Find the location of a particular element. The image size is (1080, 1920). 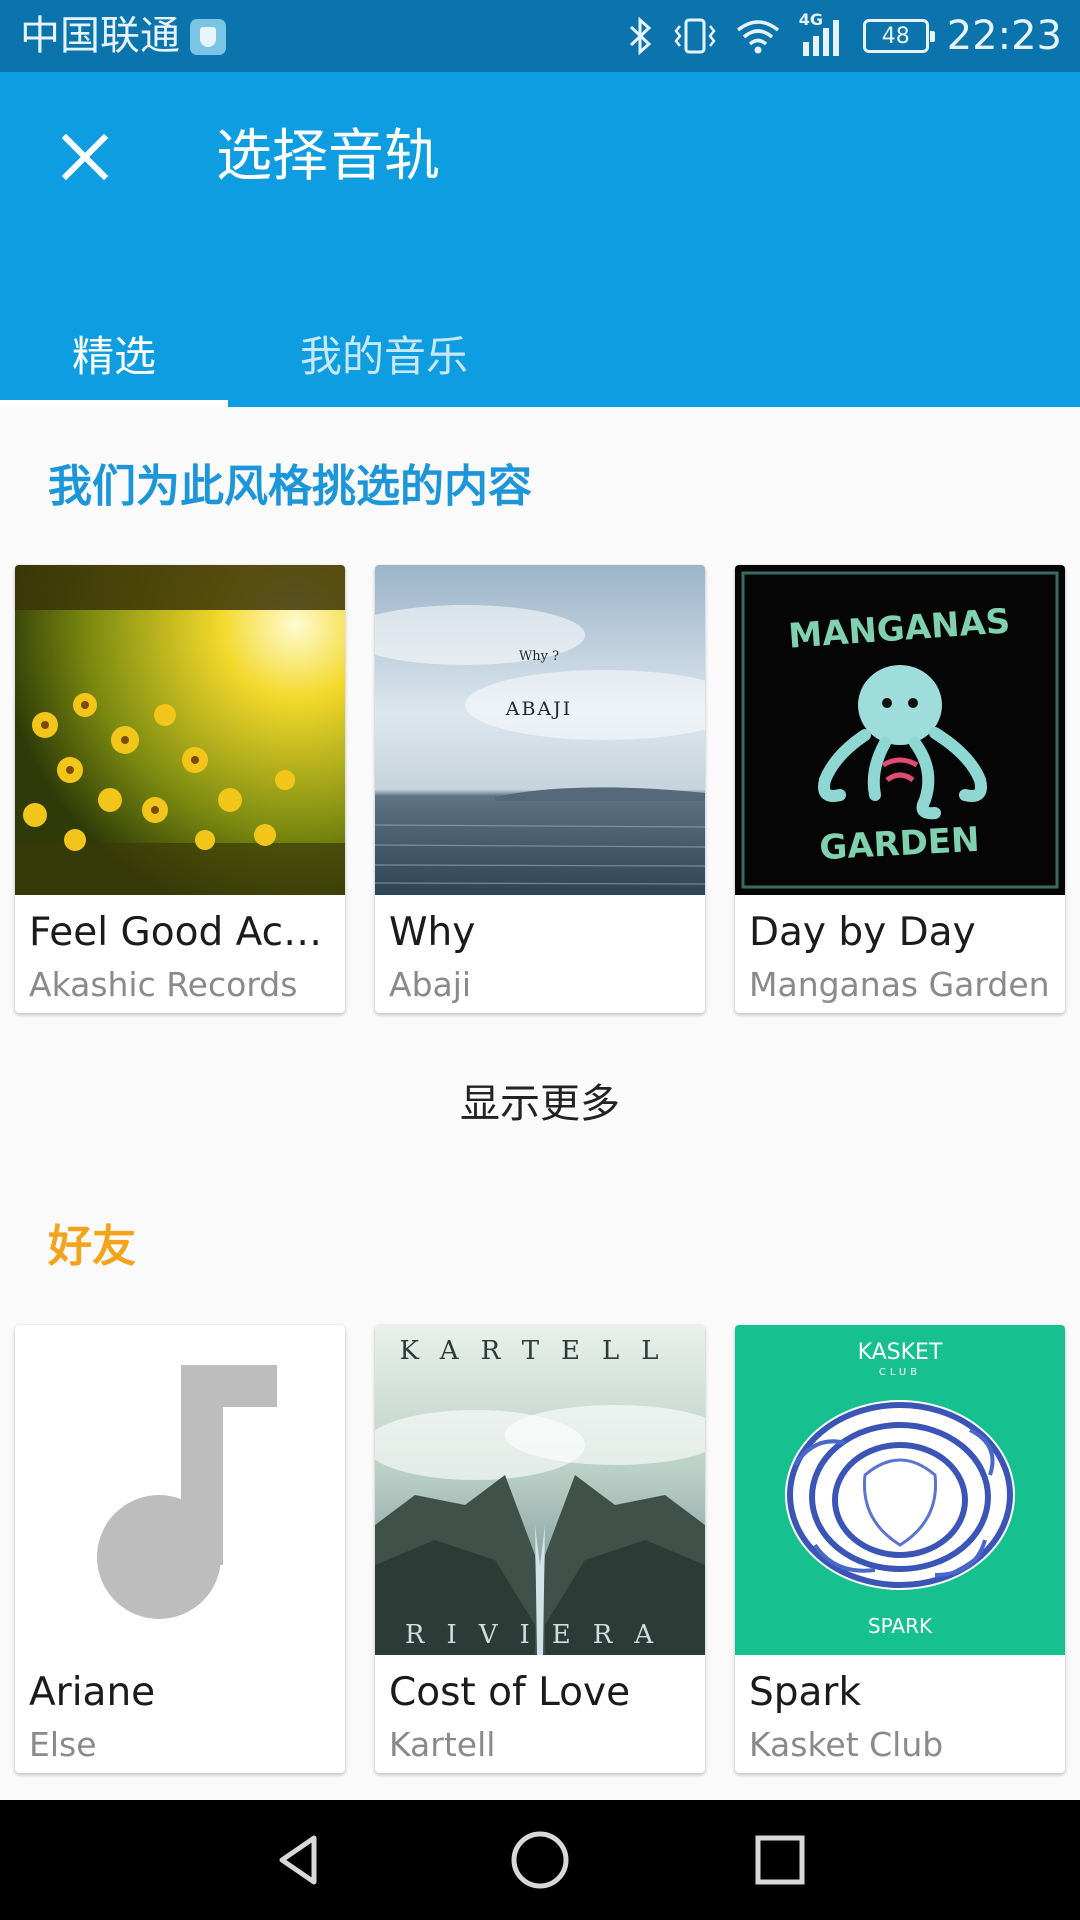

track-card: Why ? ABAJI Why Abaji is located at coordinates (540, 789).